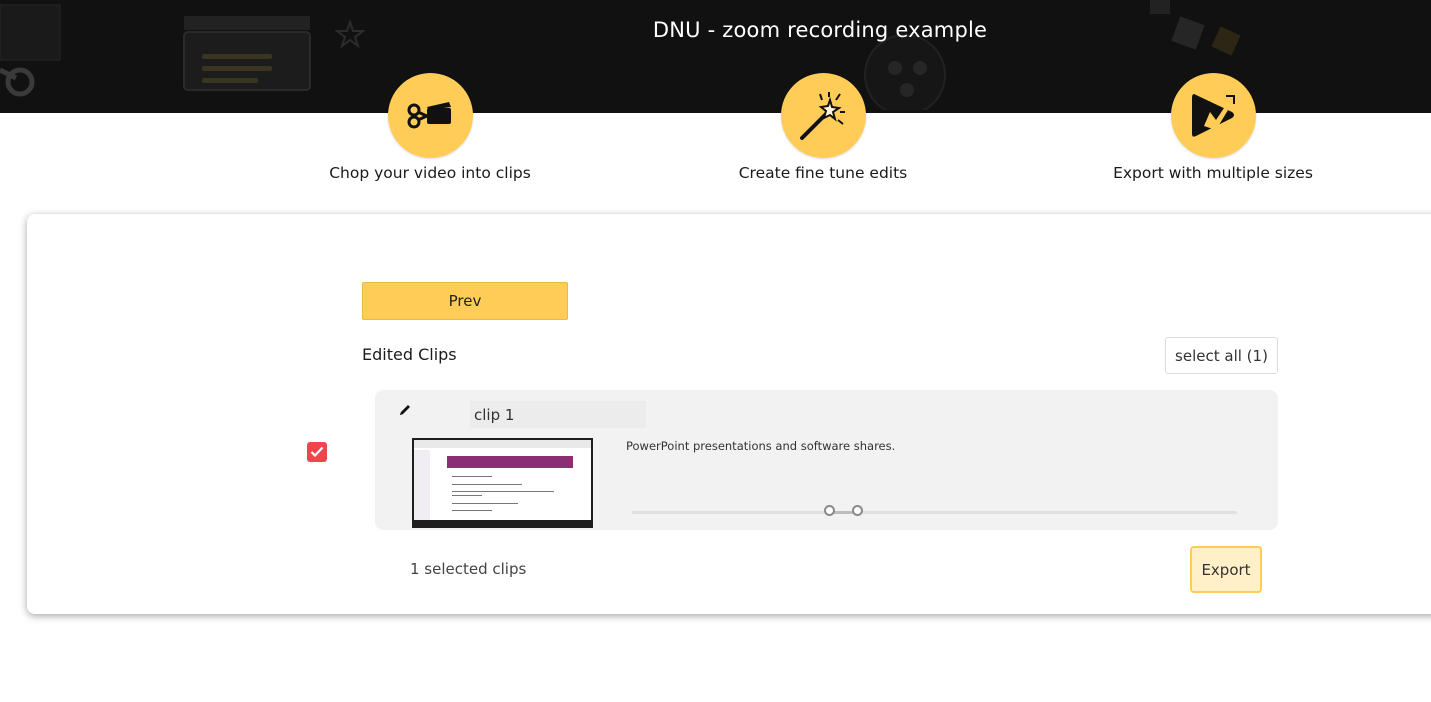  What do you see at coordinates (468, 569) in the screenshot?
I see `selected-clips-count: 1 selected clips` at bounding box center [468, 569].